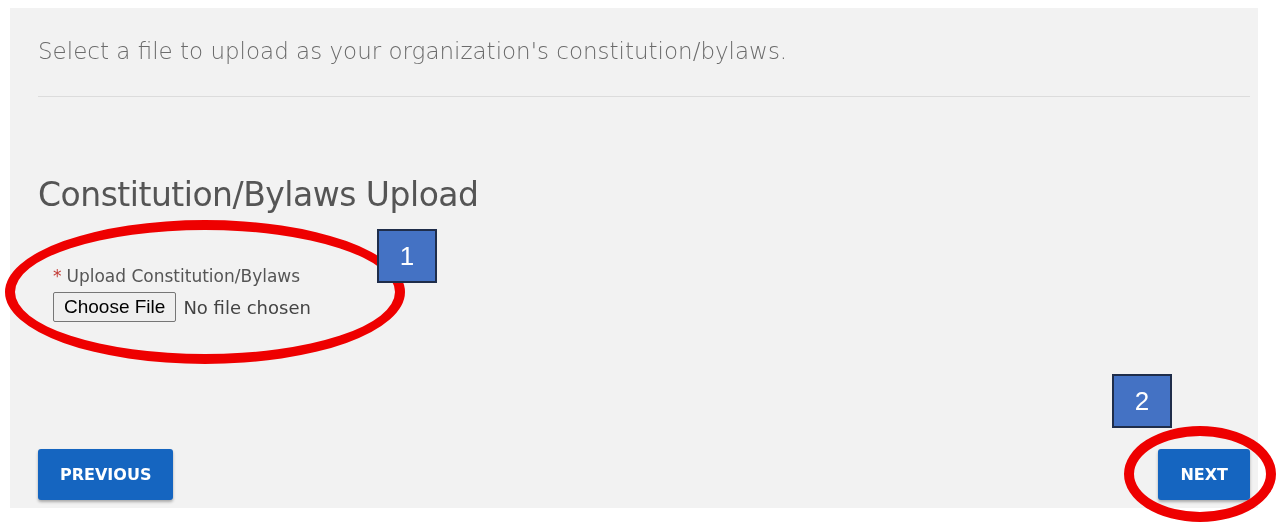  I want to click on field-label: * Upload Constitution/Bylaws, so click(177, 276).